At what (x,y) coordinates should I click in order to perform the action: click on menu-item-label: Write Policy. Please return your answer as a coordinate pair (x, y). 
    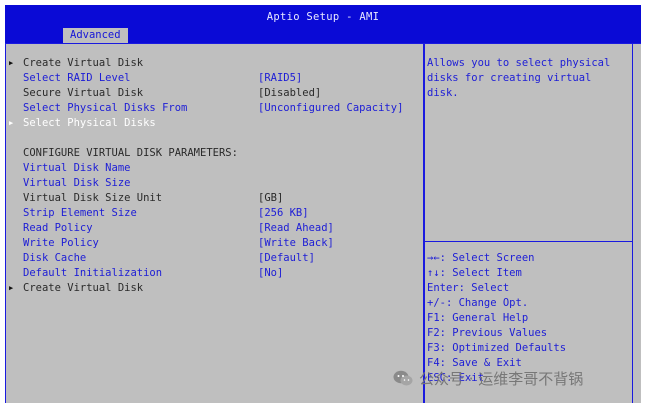
    Looking at the image, I should click on (61, 243).